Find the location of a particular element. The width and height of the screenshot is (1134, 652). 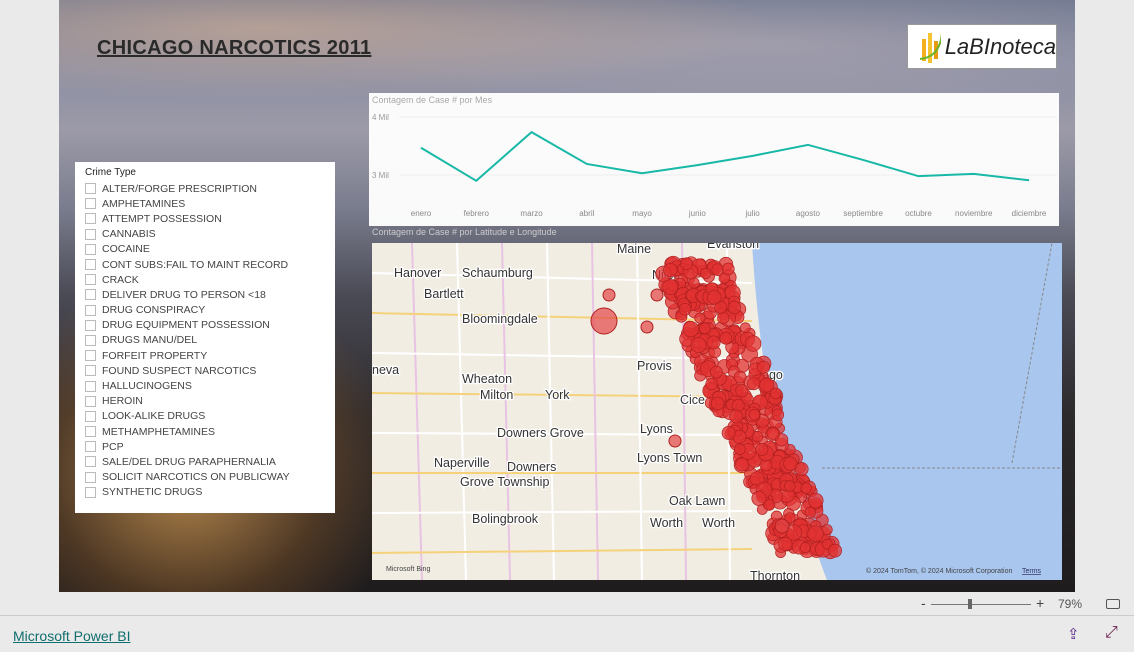

slicer-item: PCP is located at coordinates (205, 446).